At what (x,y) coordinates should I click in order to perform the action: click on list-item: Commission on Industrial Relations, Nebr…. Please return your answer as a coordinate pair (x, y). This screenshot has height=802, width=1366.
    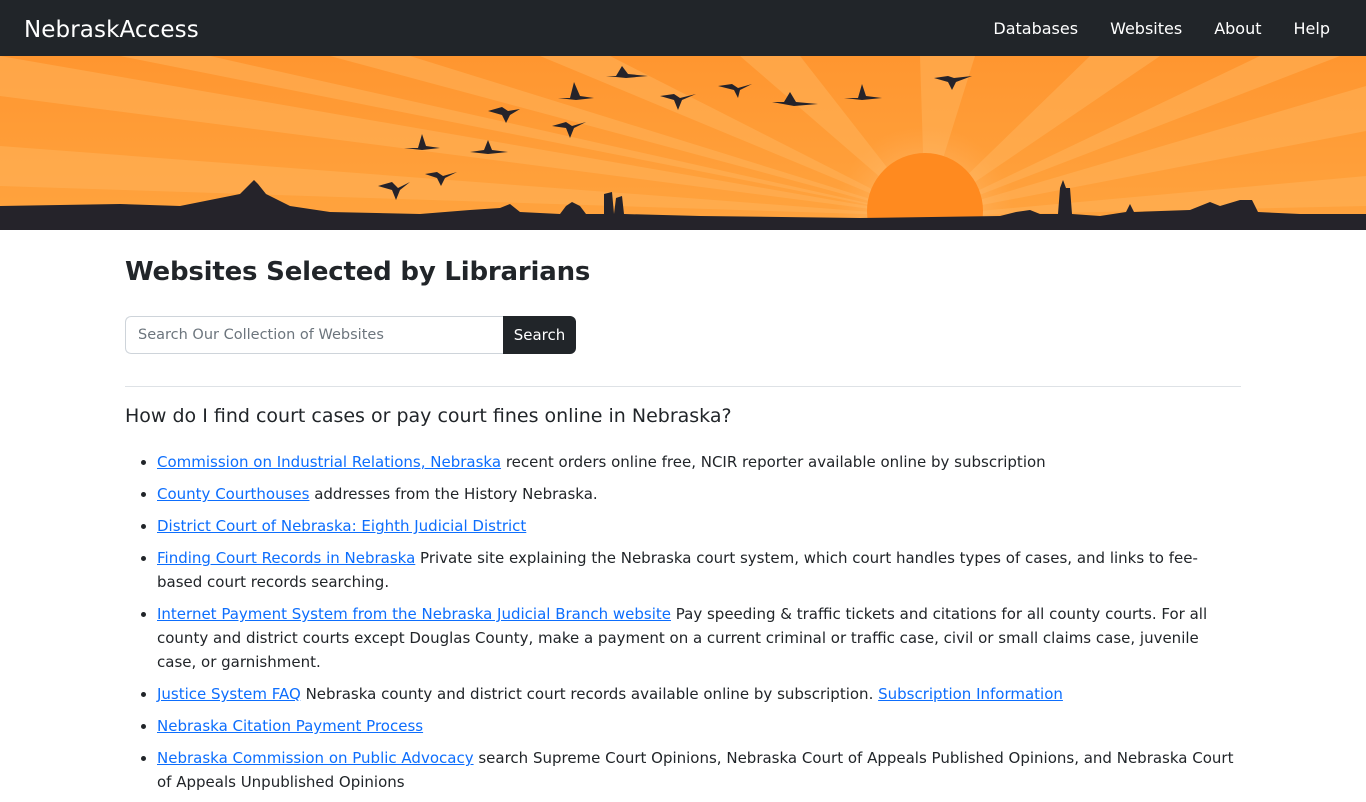
    Looking at the image, I should click on (699, 462).